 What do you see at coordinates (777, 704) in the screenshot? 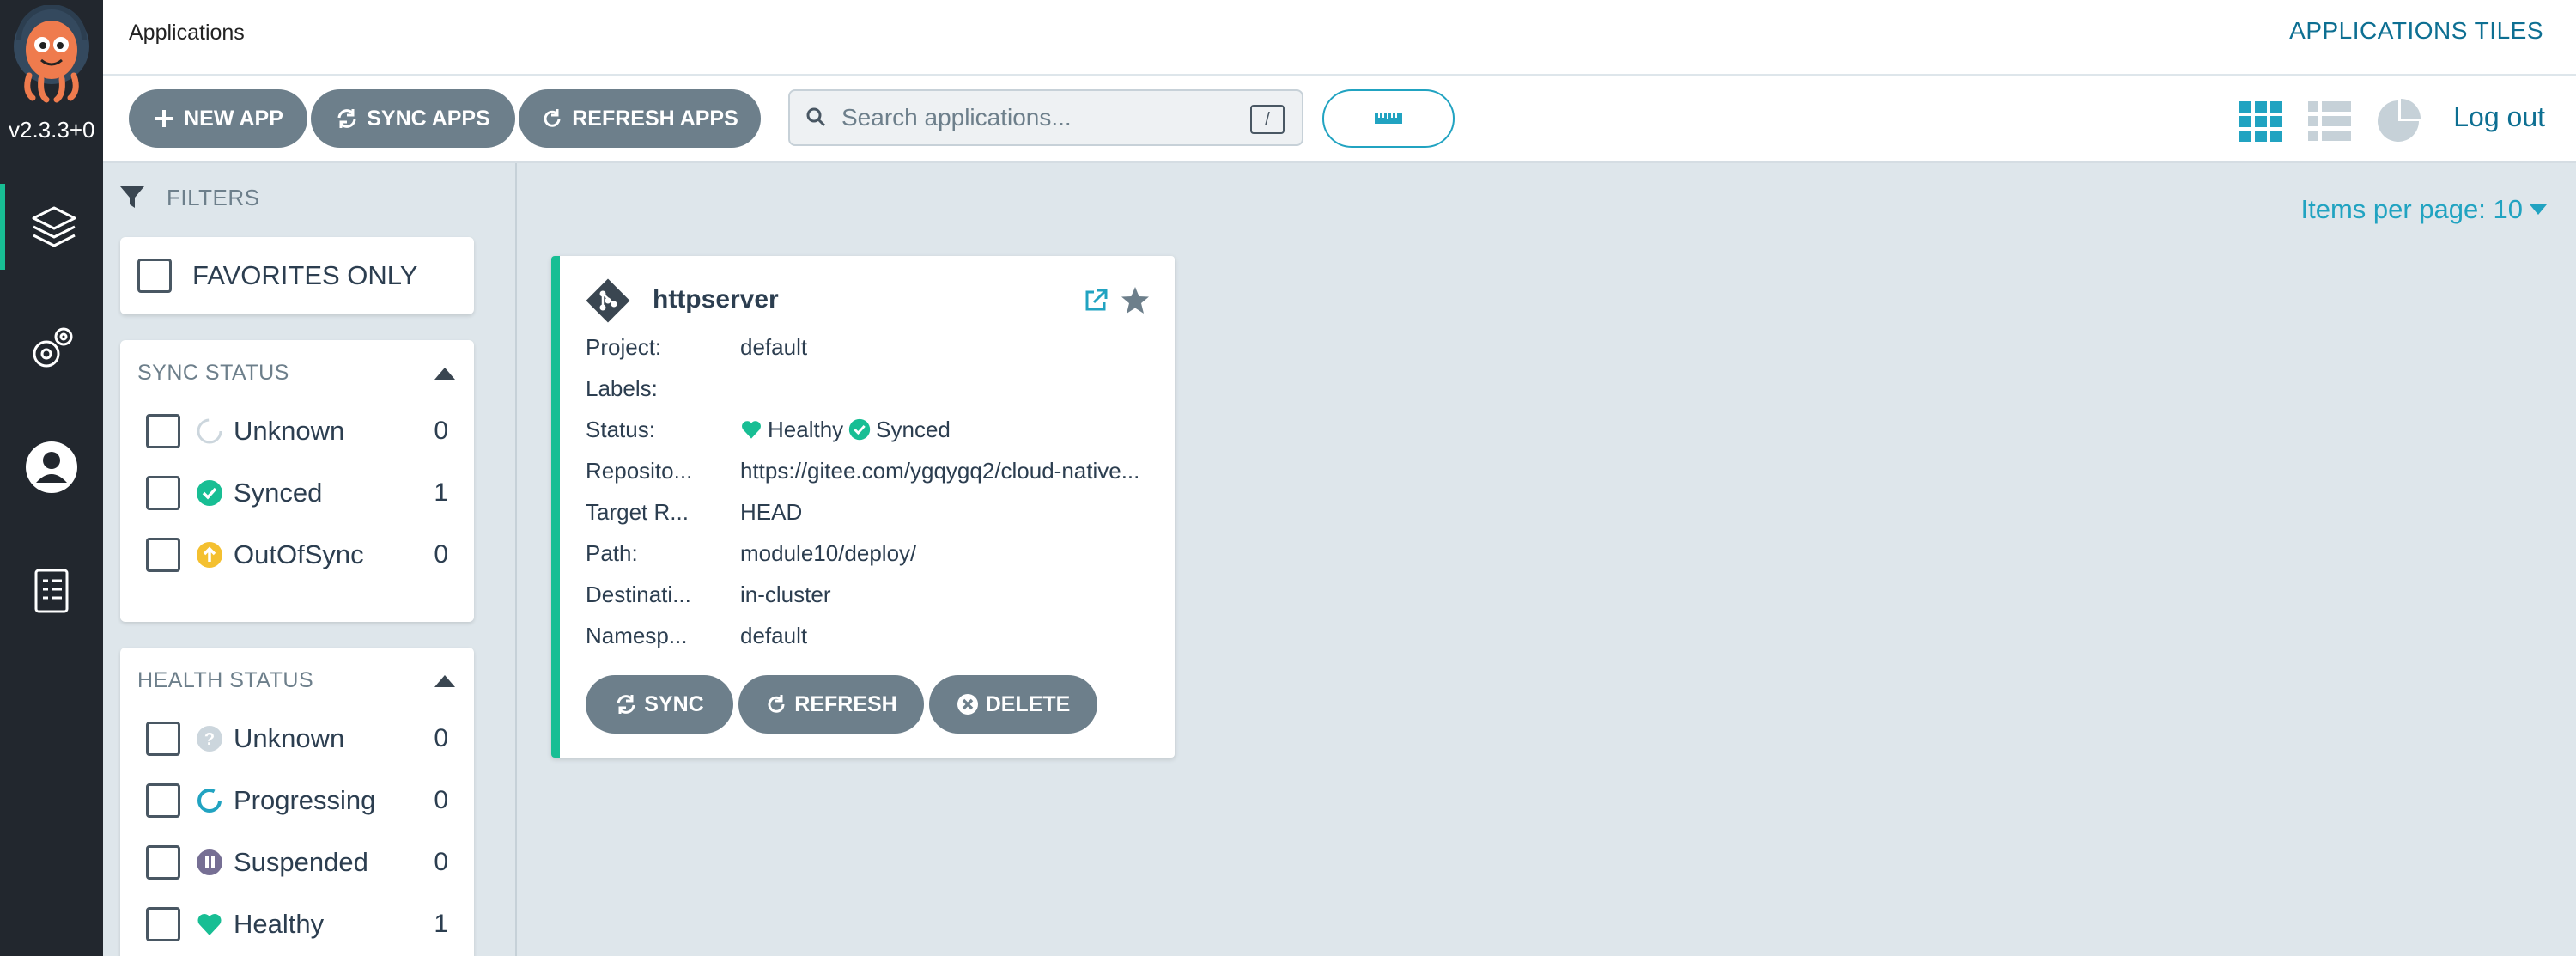
I see `refresh-icon` at bounding box center [777, 704].